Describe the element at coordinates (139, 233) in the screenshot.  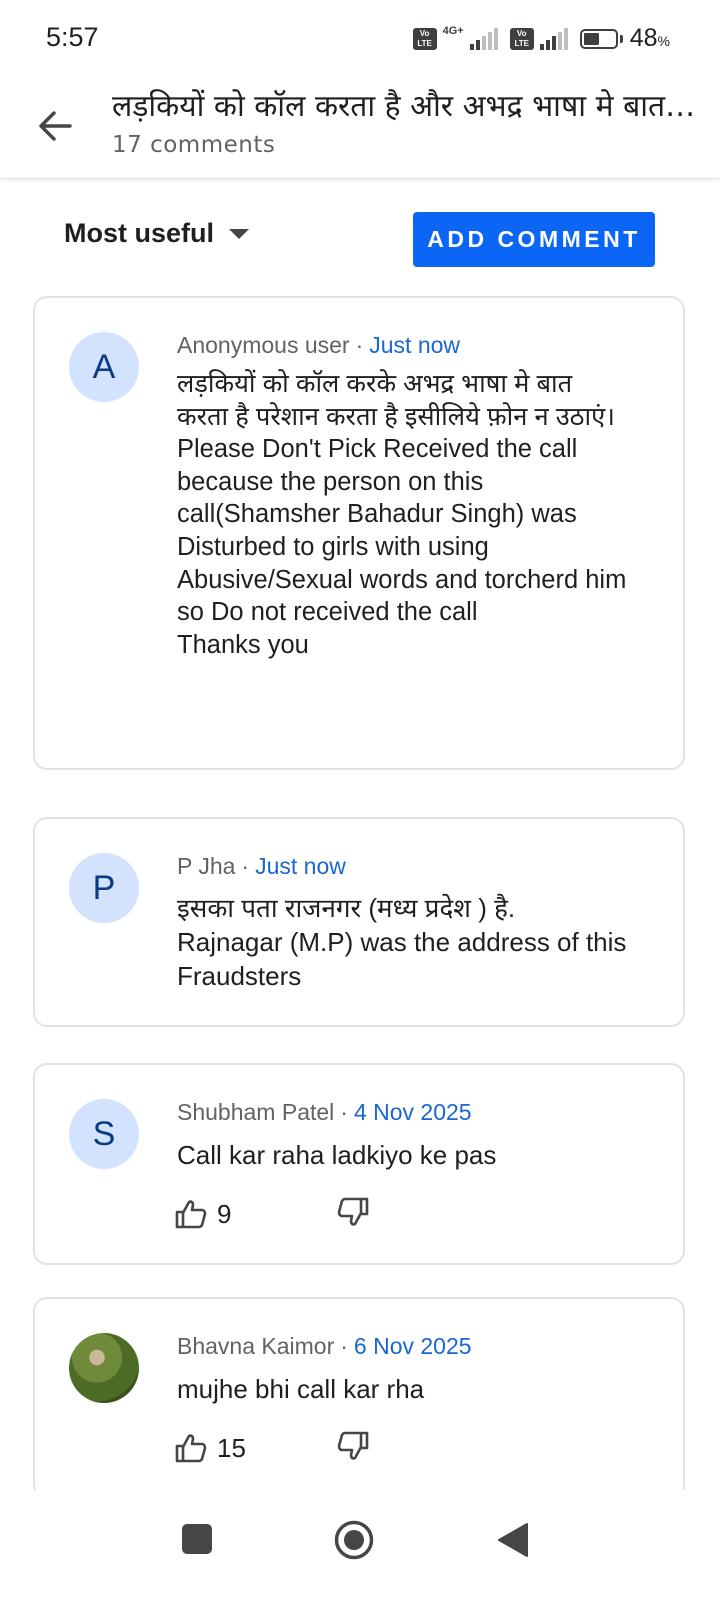
I see `sort-label: Most useful` at that location.